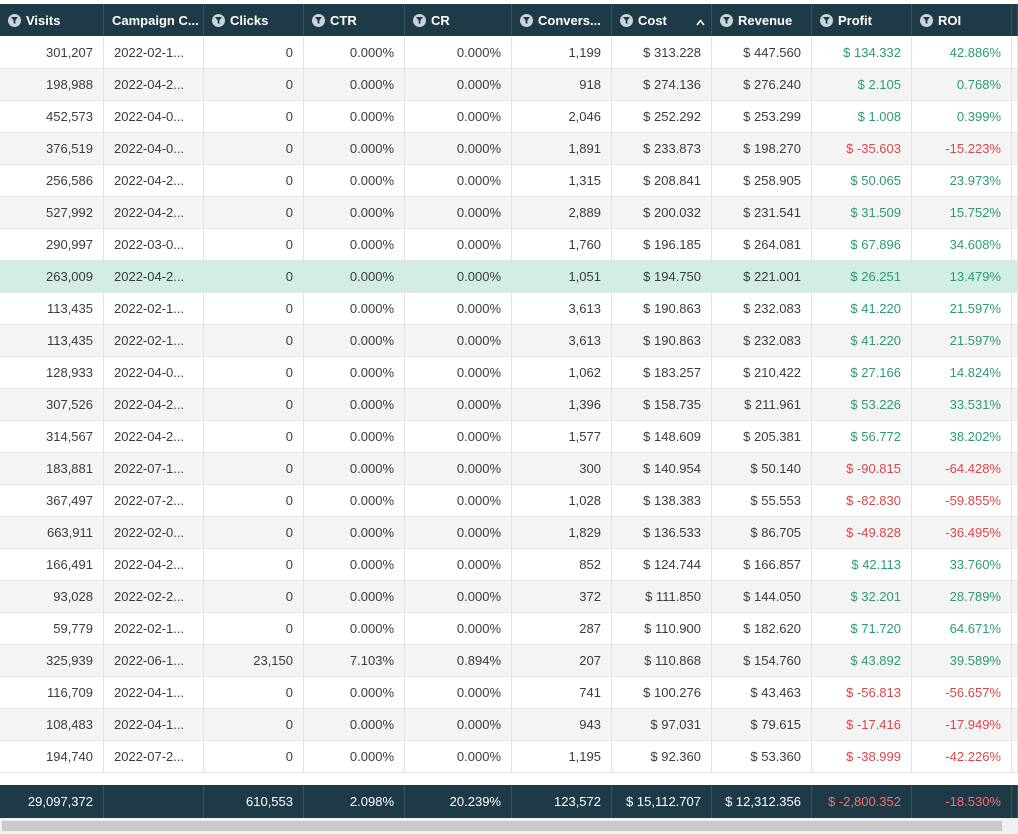 The image size is (1018, 834). What do you see at coordinates (52, 404) in the screenshot?
I see `cell-visits: 307,526` at bounding box center [52, 404].